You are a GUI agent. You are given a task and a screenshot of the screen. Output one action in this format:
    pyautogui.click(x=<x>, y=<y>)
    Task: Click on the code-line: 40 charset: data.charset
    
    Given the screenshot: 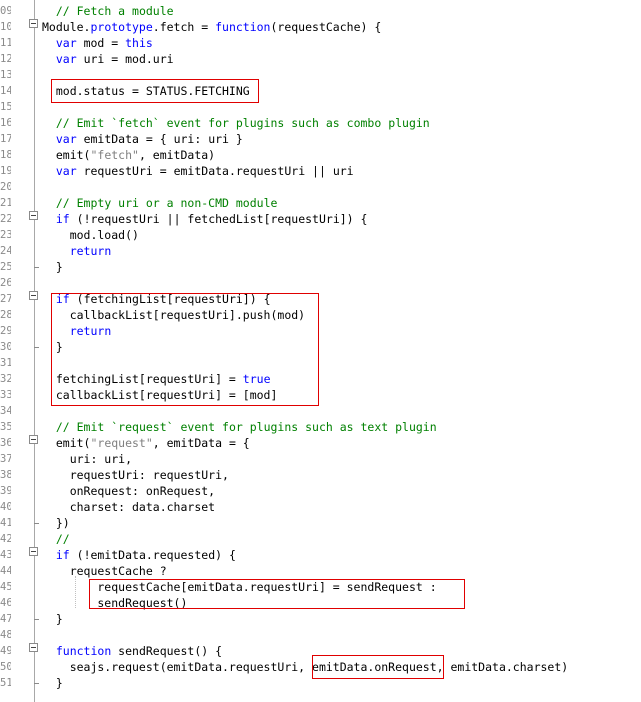 What is the action you would take?
    pyautogui.click(x=320, y=507)
    